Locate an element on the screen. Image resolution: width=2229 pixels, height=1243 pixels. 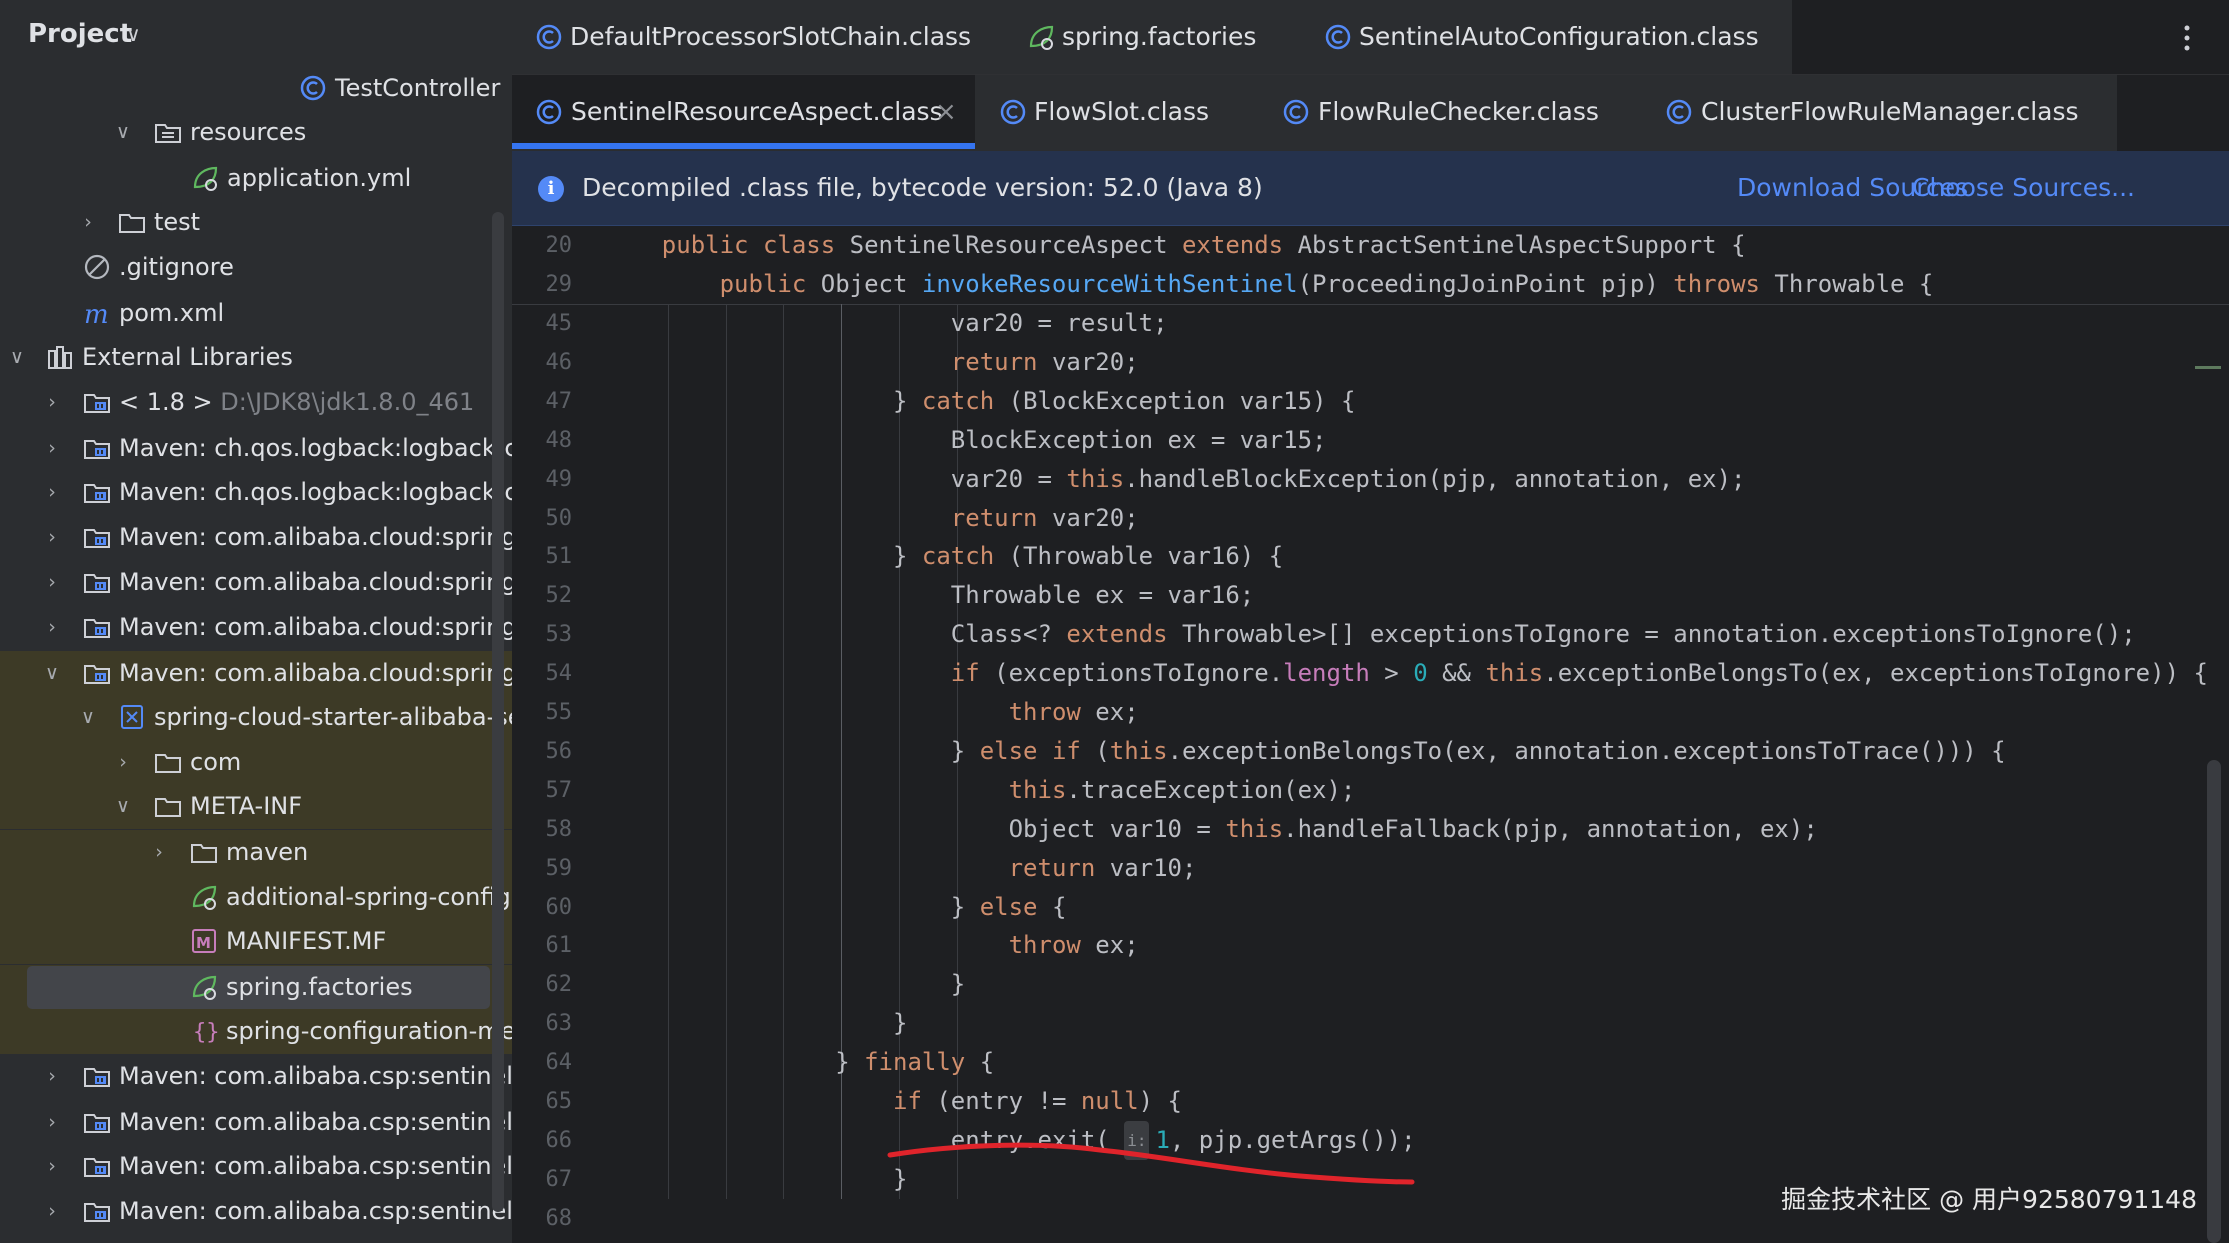
tree-item: ∨ spring-cloud-starter-alibaba-se is located at coordinates (256, 717).